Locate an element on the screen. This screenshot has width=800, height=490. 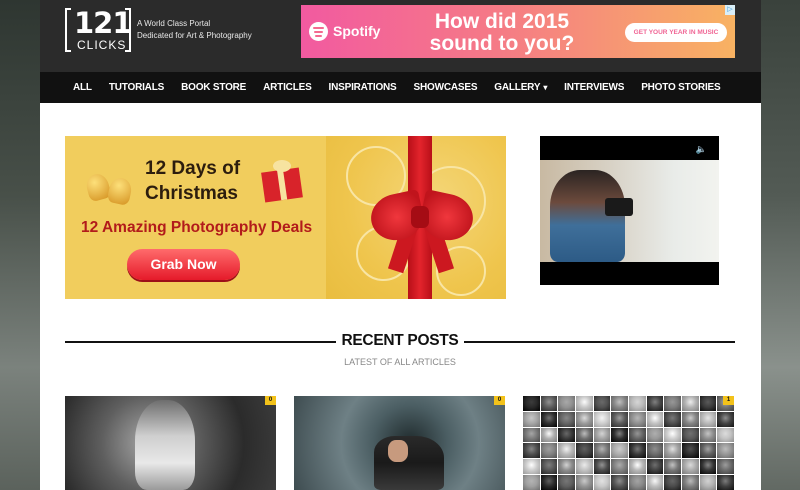
nav-item-label: INTERVIEWS is located at coordinates (594, 87).